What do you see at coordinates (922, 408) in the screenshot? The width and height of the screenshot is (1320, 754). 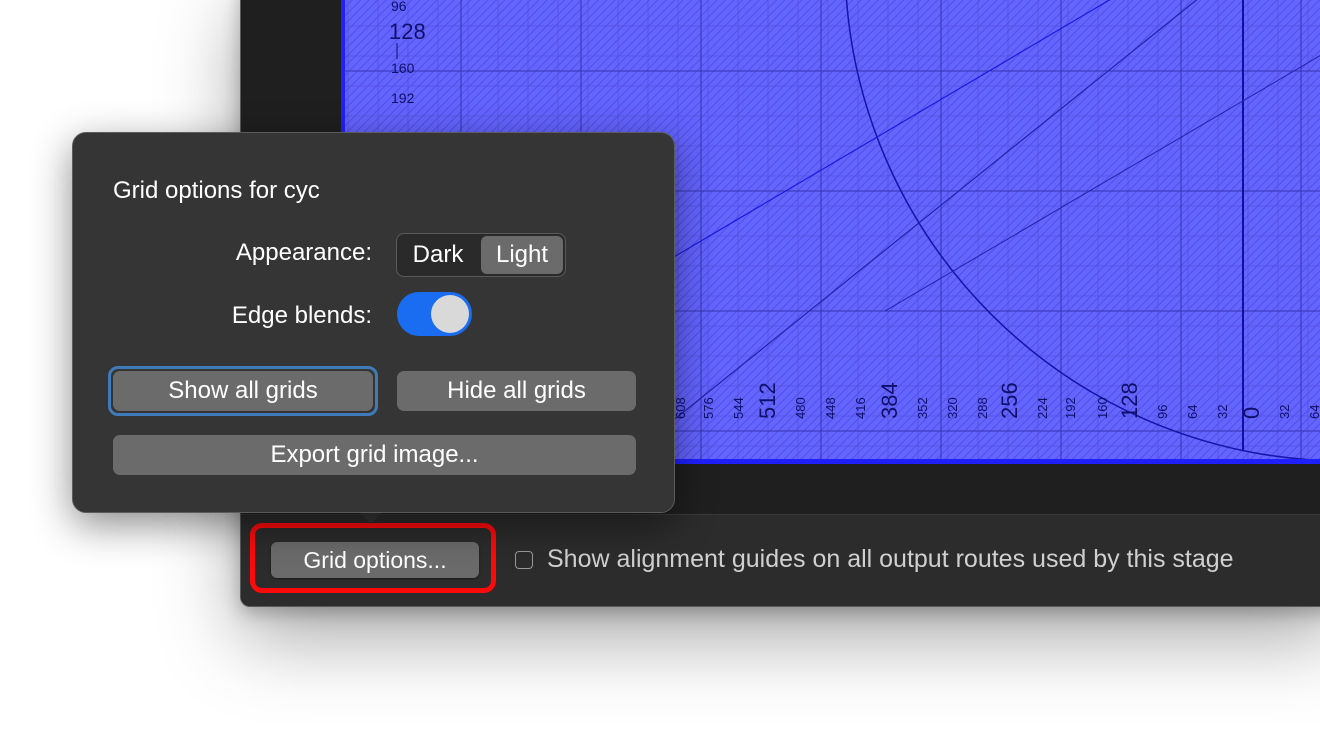 I see `bottom-ruler-label: 352` at bounding box center [922, 408].